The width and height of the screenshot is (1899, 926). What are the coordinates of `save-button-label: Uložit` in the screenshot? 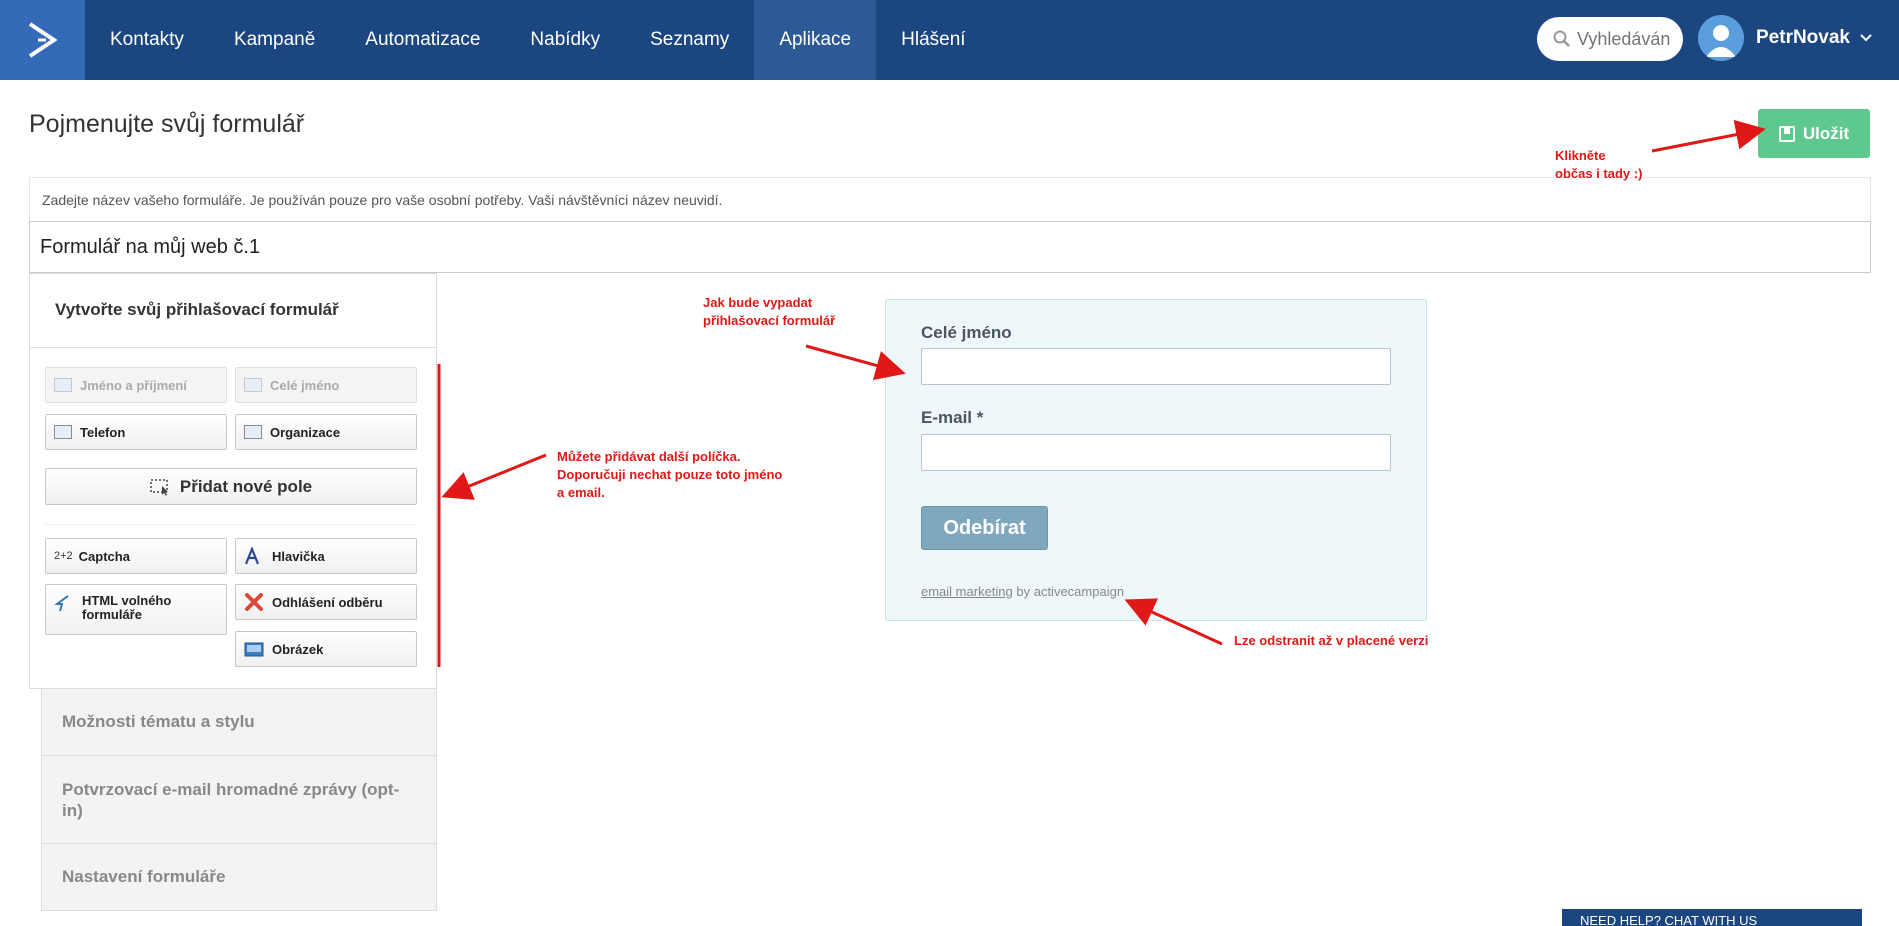 It's located at (1826, 133).